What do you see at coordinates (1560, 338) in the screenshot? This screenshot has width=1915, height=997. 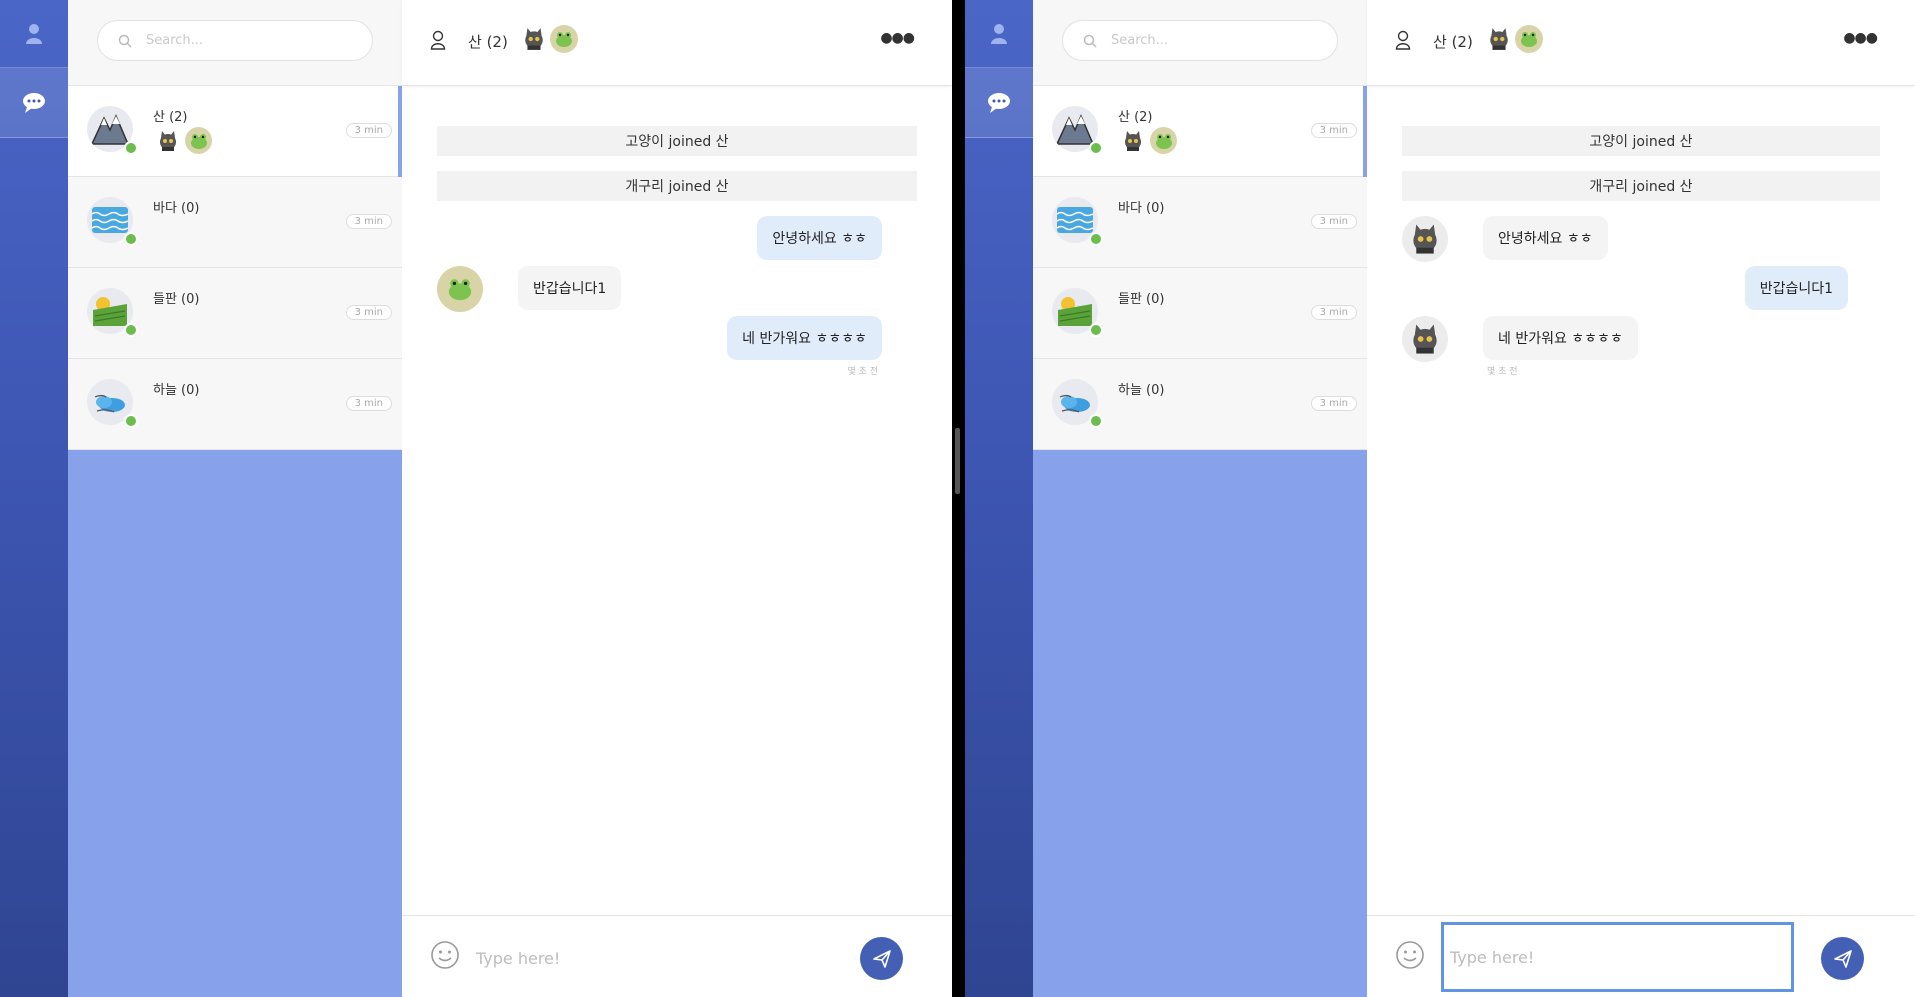 I see `message-bubble-theirs: 네 반가워요 ㅎㅎㅎㅎ` at bounding box center [1560, 338].